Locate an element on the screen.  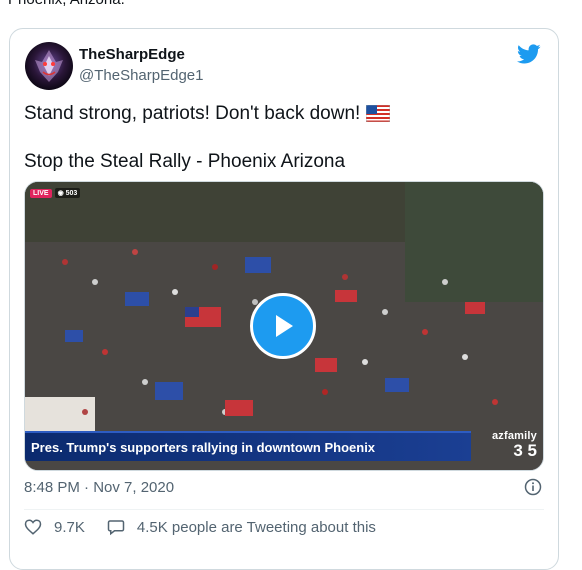
play-icon is located at coordinates (284, 326).